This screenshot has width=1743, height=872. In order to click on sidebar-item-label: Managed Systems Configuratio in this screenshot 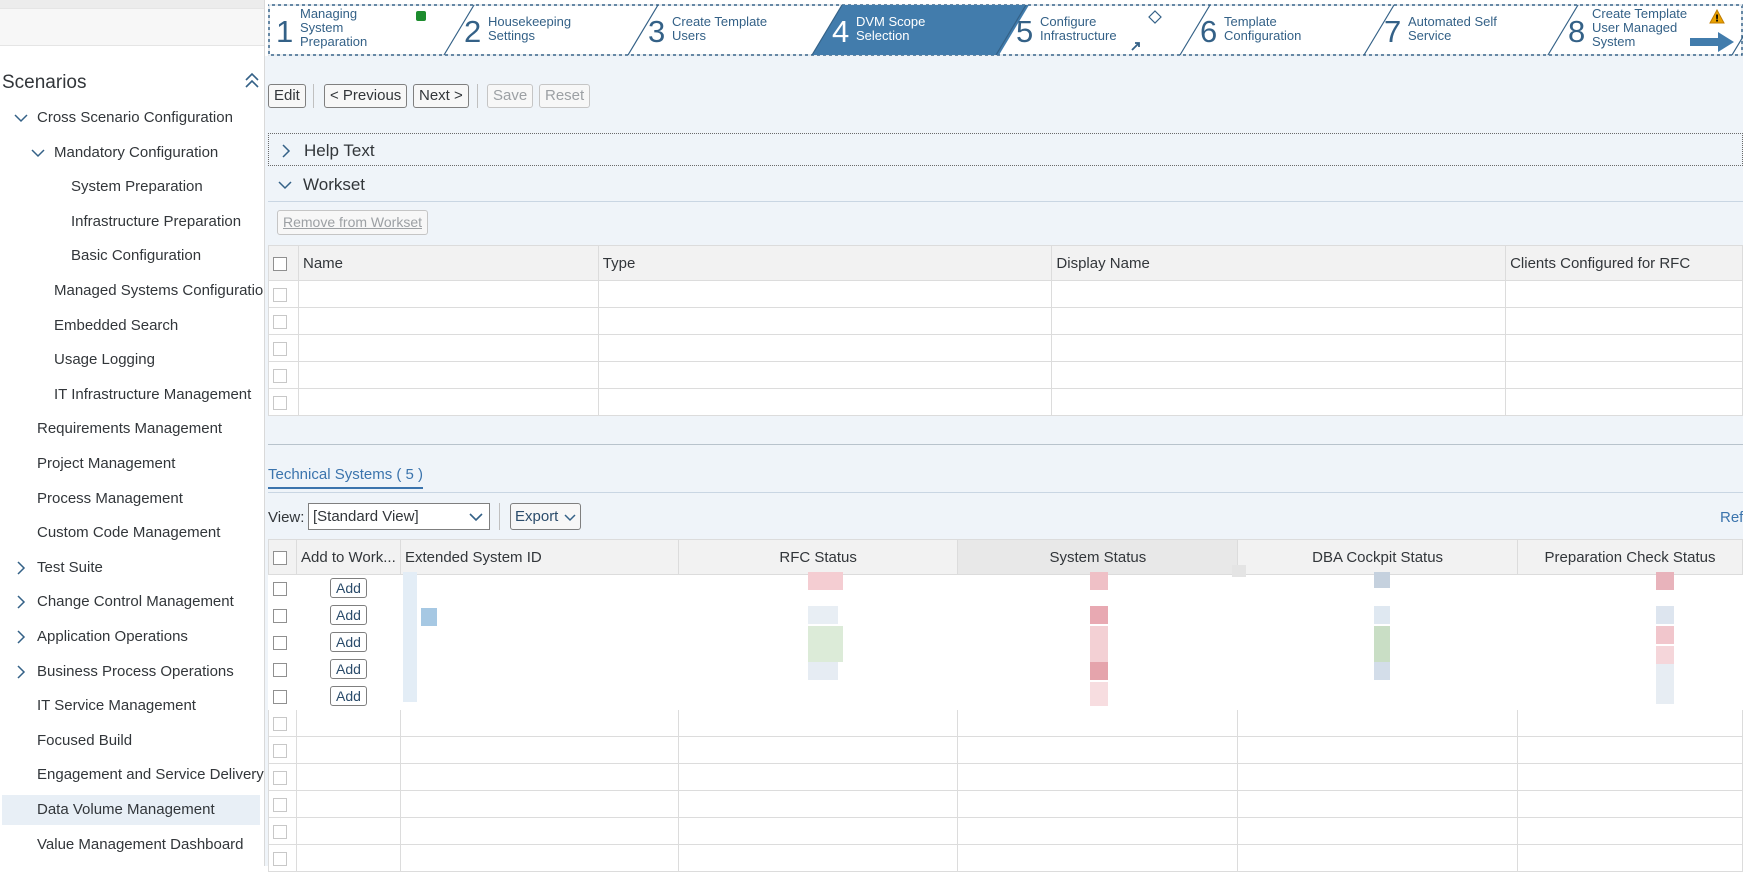, I will do `click(159, 290)`.